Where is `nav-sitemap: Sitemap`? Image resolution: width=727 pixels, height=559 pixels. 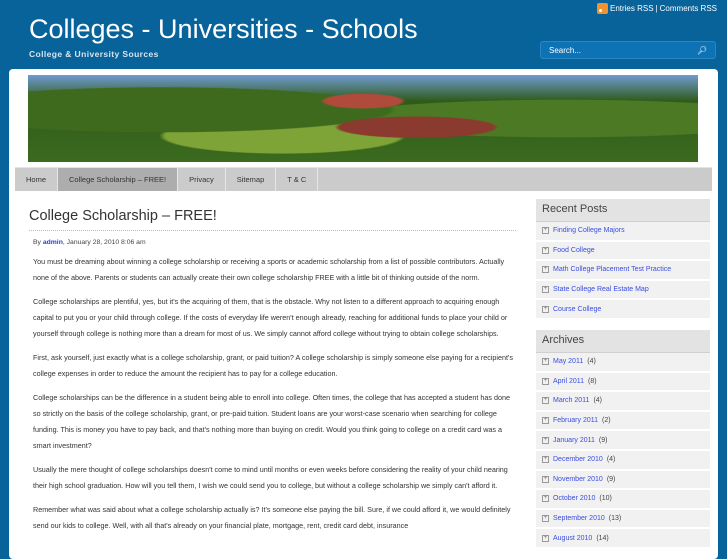 nav-sitemap: Sitemap is located at coordinates (251, 179).